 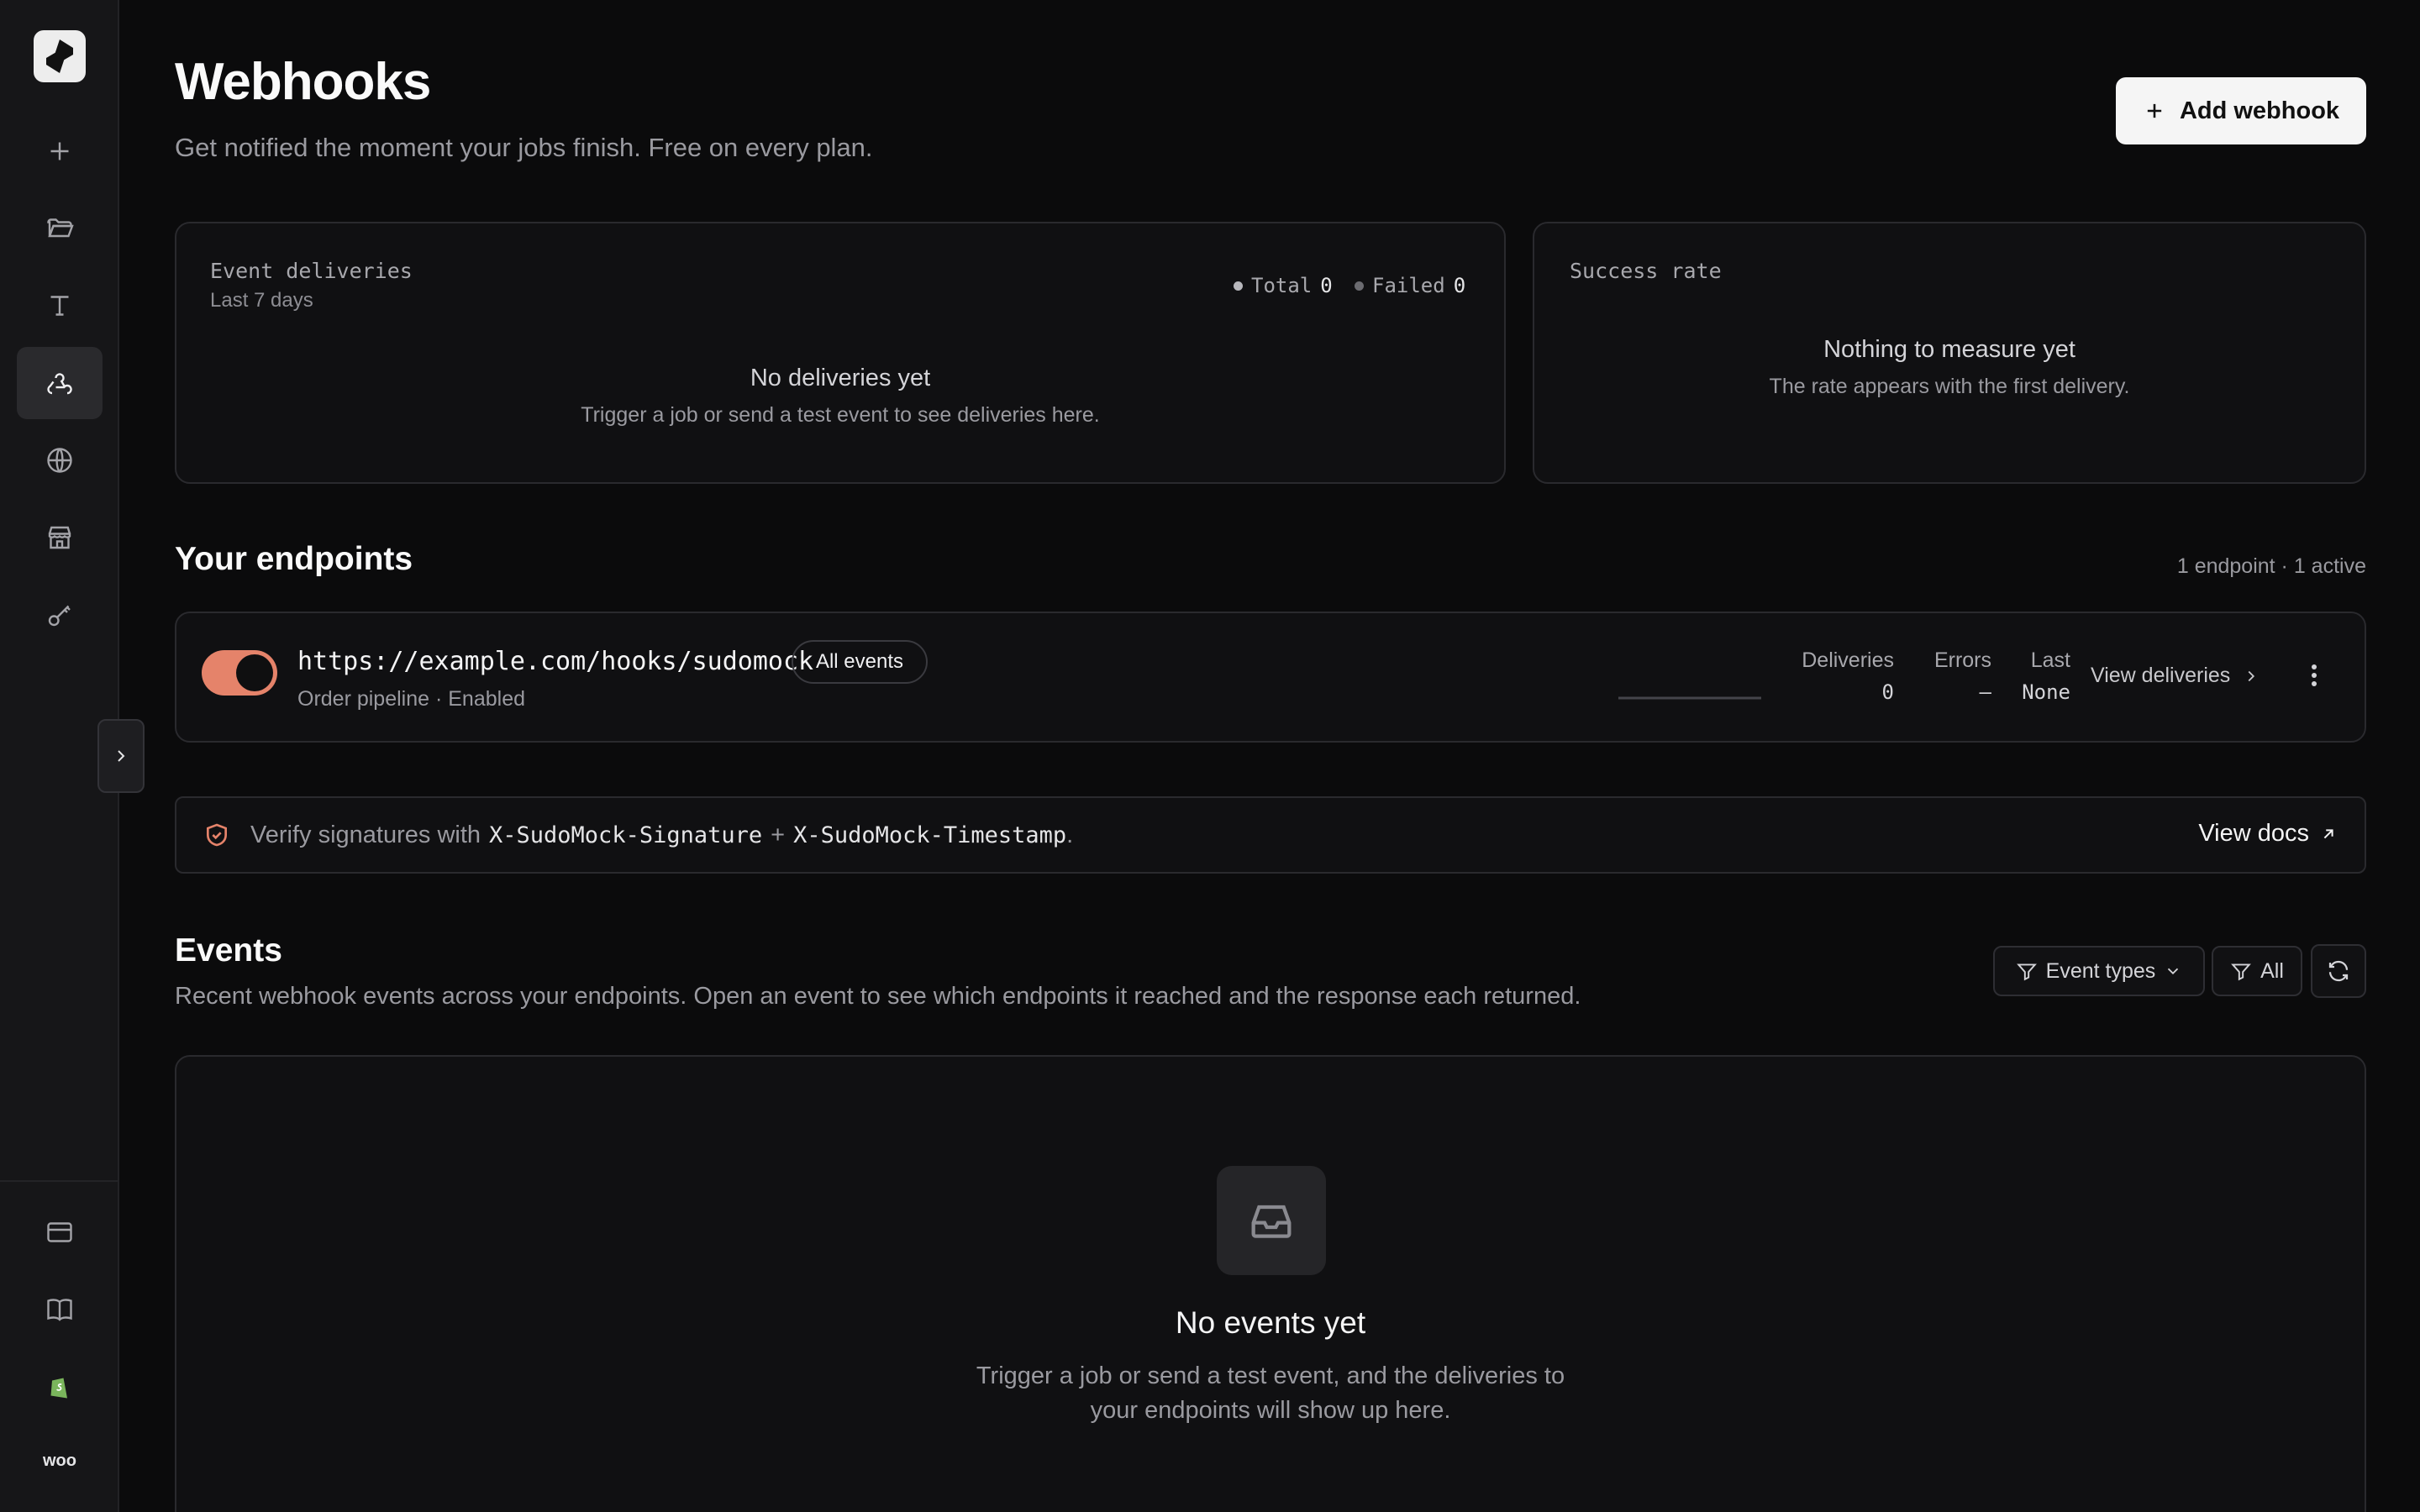 I want to click on folder-icon, so click(x=60, y=228).